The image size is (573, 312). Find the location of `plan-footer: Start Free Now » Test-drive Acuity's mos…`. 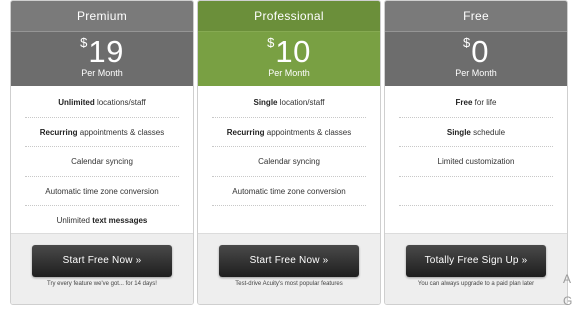

plan-footer: Start Free Now » Test-drive Acuity's mos… is located at coordinates (289, 268).